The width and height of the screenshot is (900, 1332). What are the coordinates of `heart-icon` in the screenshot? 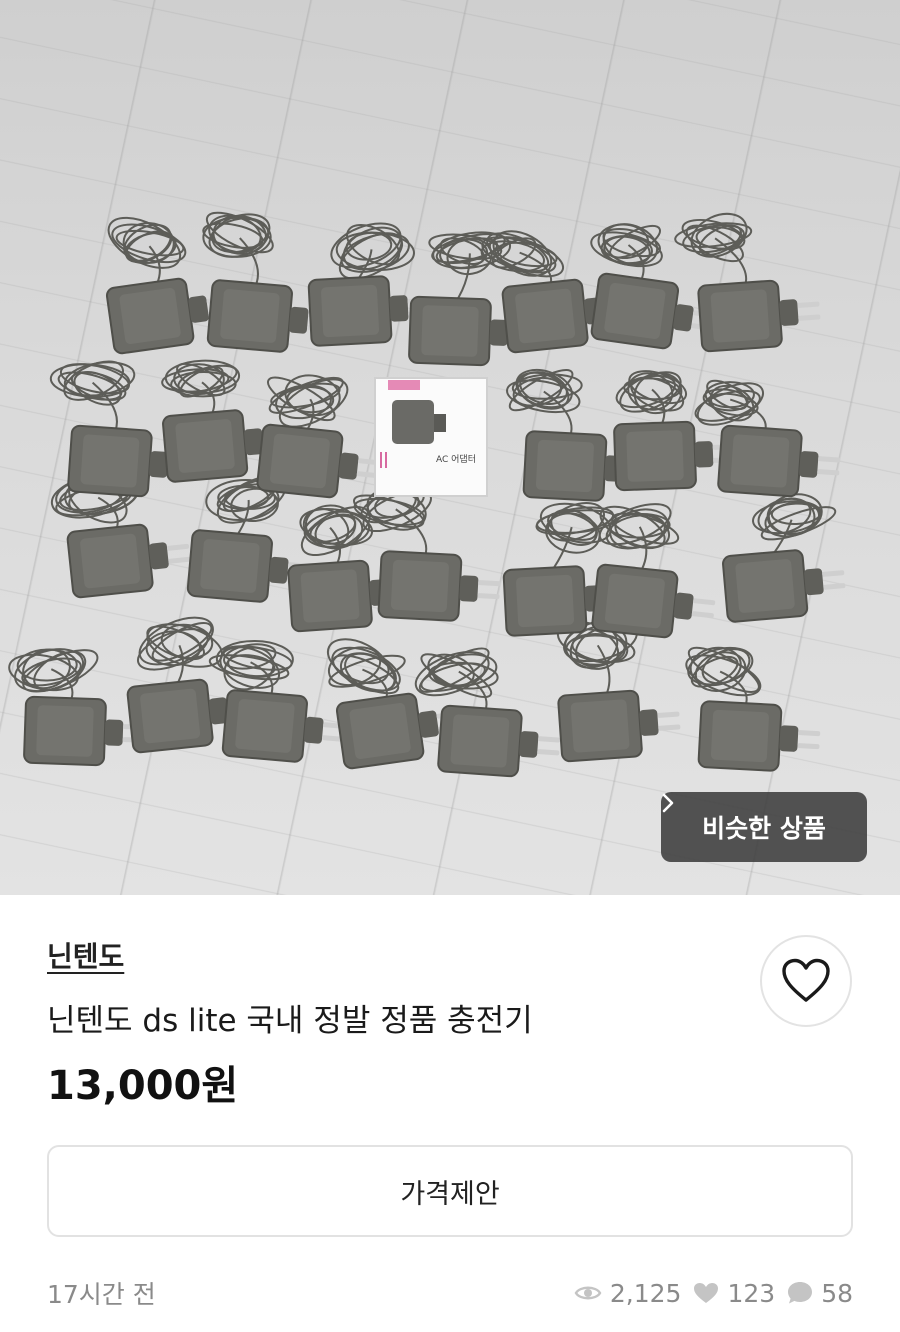 It's located at (706, 1293).